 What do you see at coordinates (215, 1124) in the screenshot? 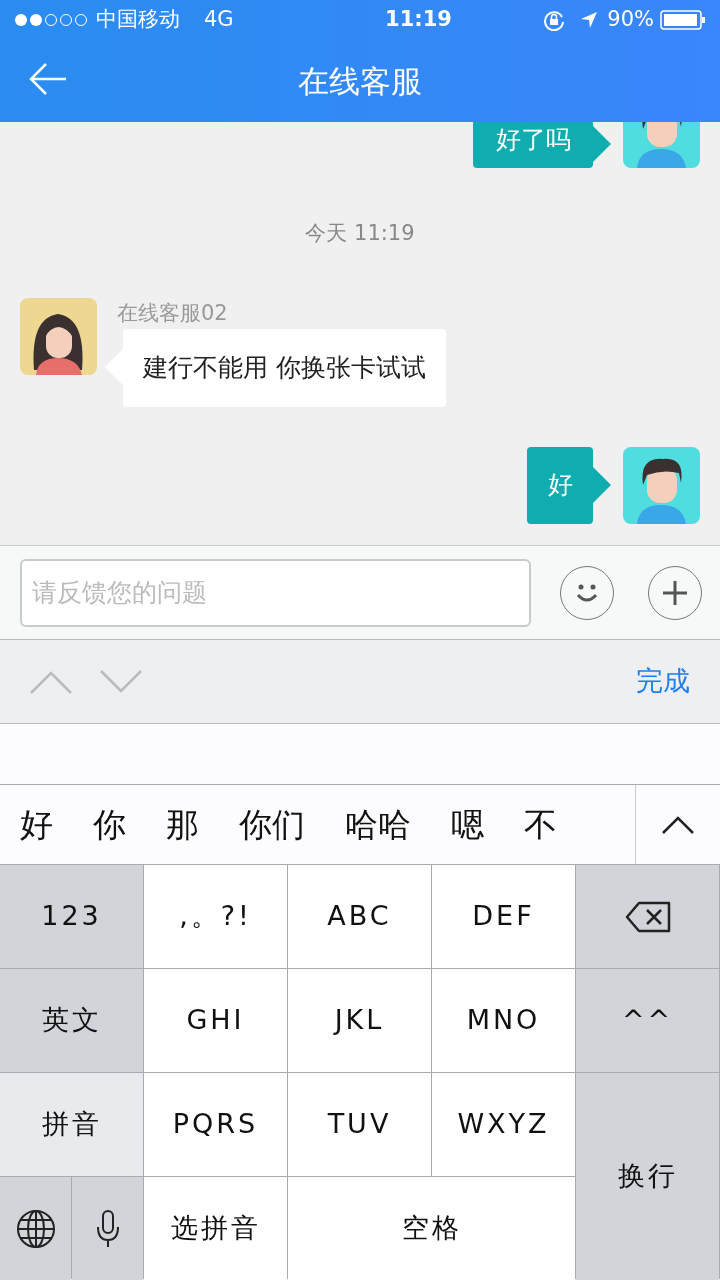
I see `key: PQRS` at bounding box center [215, 1124].